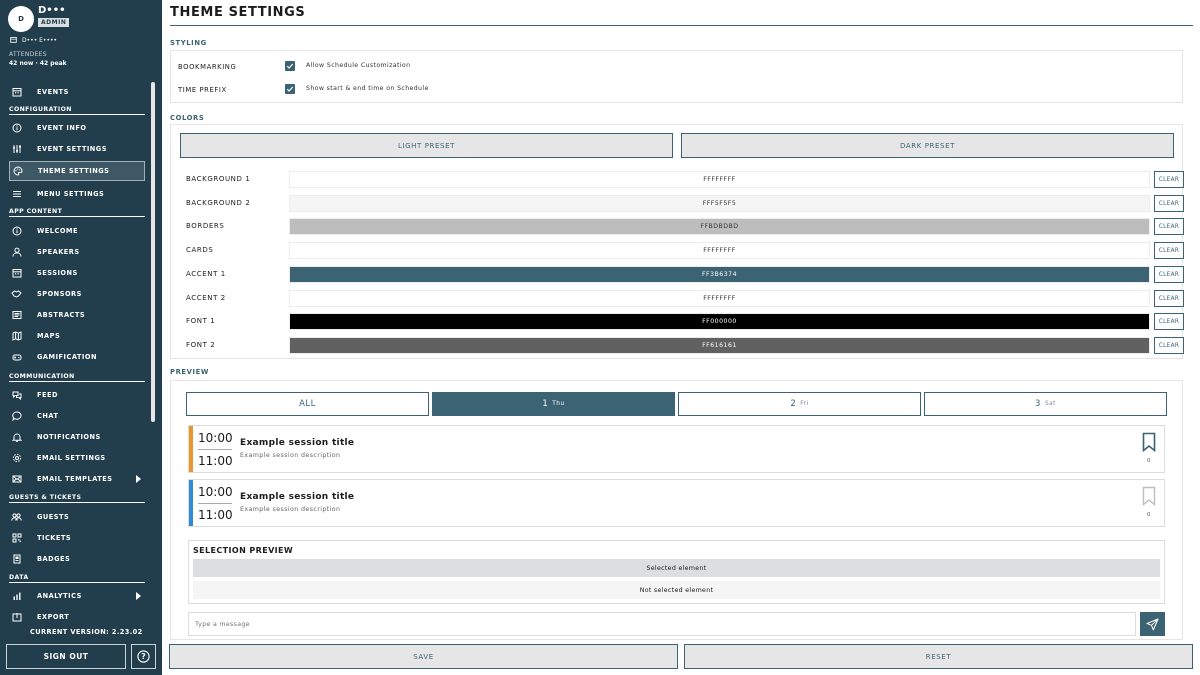  I want to click on nav-item-email-settings: EMAIL SETTINGS, so click(77, 458).